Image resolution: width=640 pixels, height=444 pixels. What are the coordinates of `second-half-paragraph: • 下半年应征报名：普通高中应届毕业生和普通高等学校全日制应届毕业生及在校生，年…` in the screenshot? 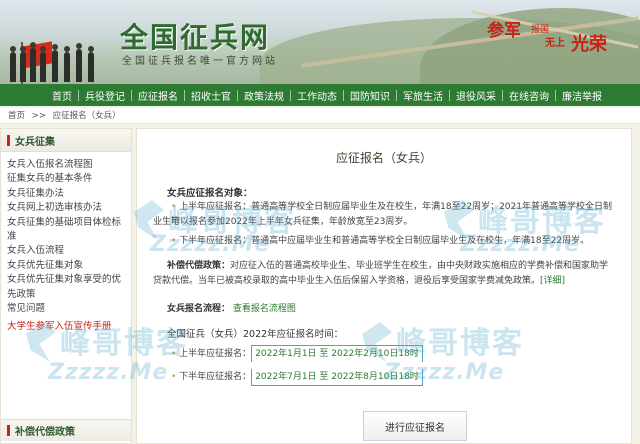 It's located at (395, 241).